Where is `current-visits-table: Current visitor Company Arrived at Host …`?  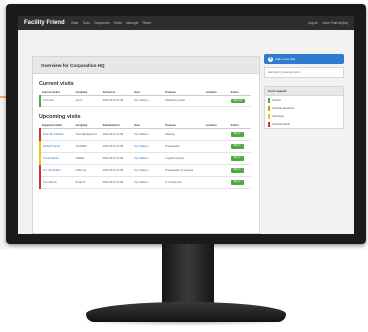
current-visits-table: Current visitor Company Arrived at Host … is located at coordinates (145, 98).